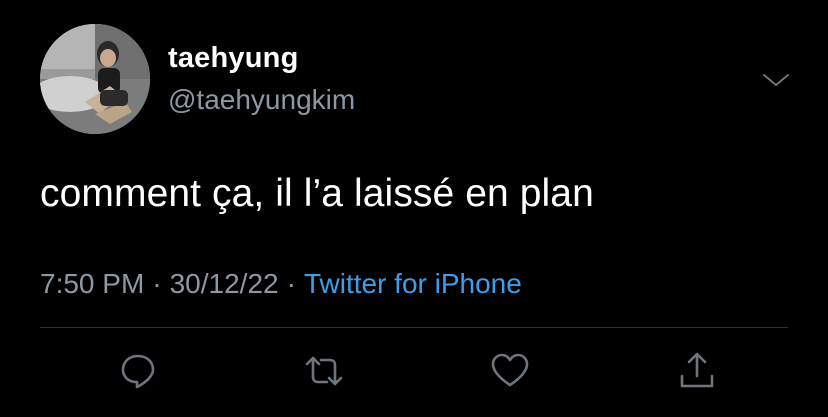 The height and width of the screenshot is (417, 828). I want to click on retweet-icon, so click(324, 371).